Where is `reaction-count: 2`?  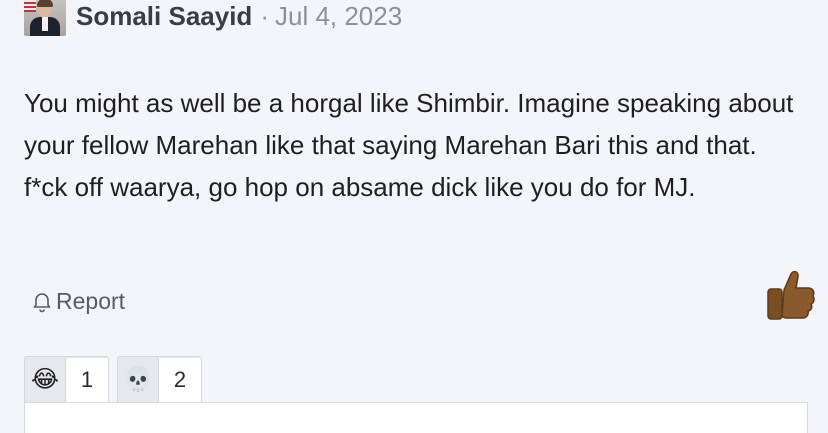
reaction-count: 2 is located at coordinates (179, 380).